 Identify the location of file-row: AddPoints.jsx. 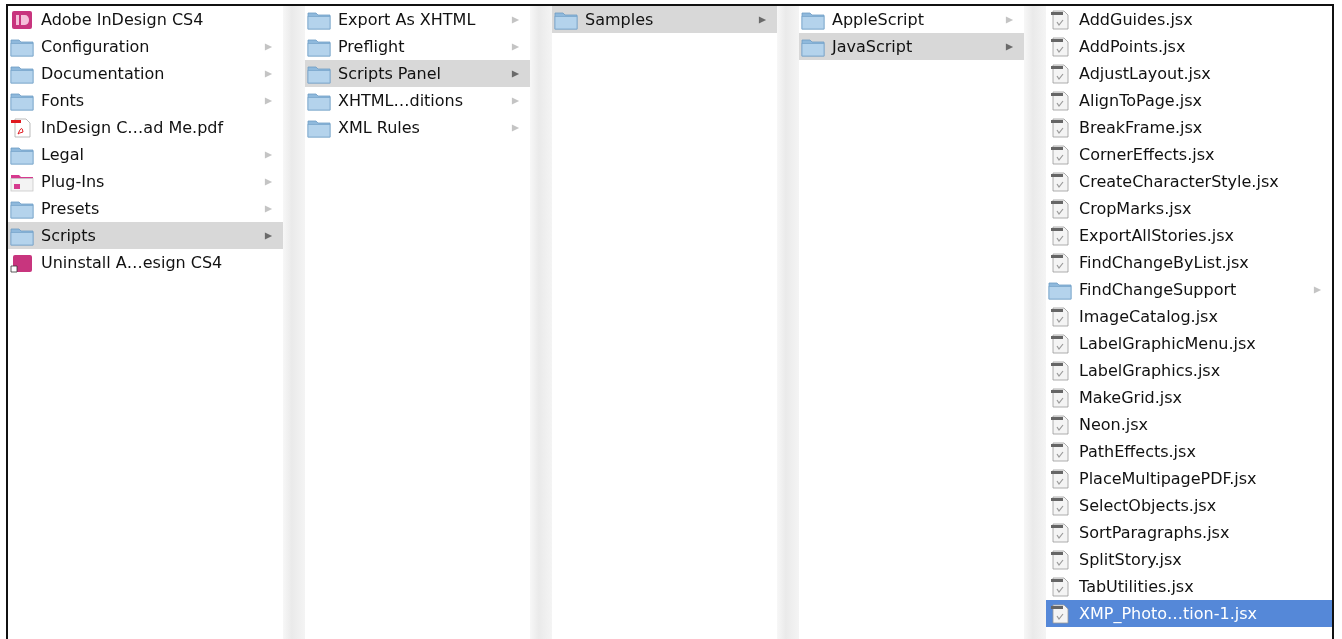
(1189, 46).